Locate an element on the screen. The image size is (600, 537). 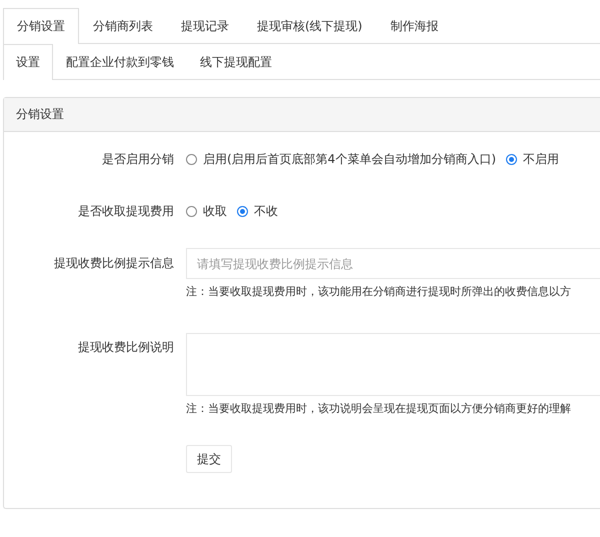
radio-label: 不启用 is located at coordinates (541, 159).